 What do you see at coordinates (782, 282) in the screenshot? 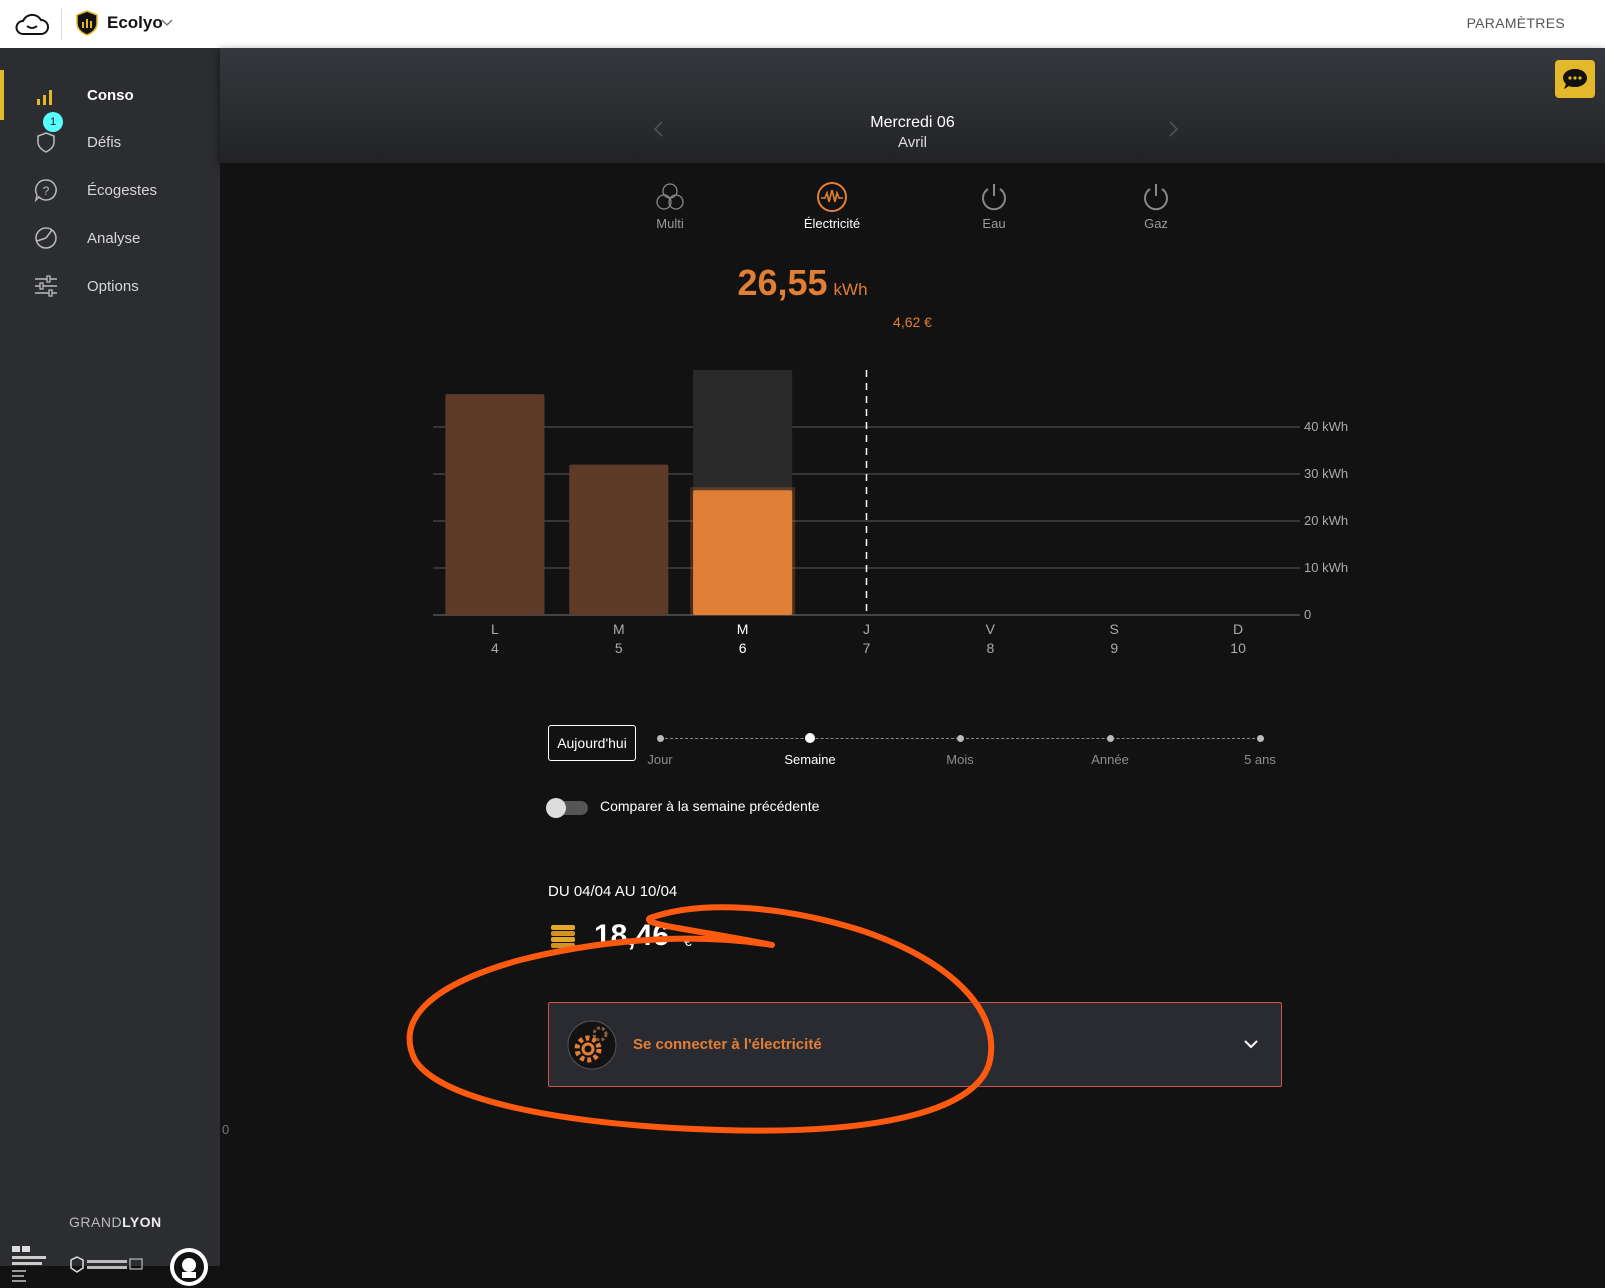
I see `consumption-number: 26,55` at bounding box center [782, 282].